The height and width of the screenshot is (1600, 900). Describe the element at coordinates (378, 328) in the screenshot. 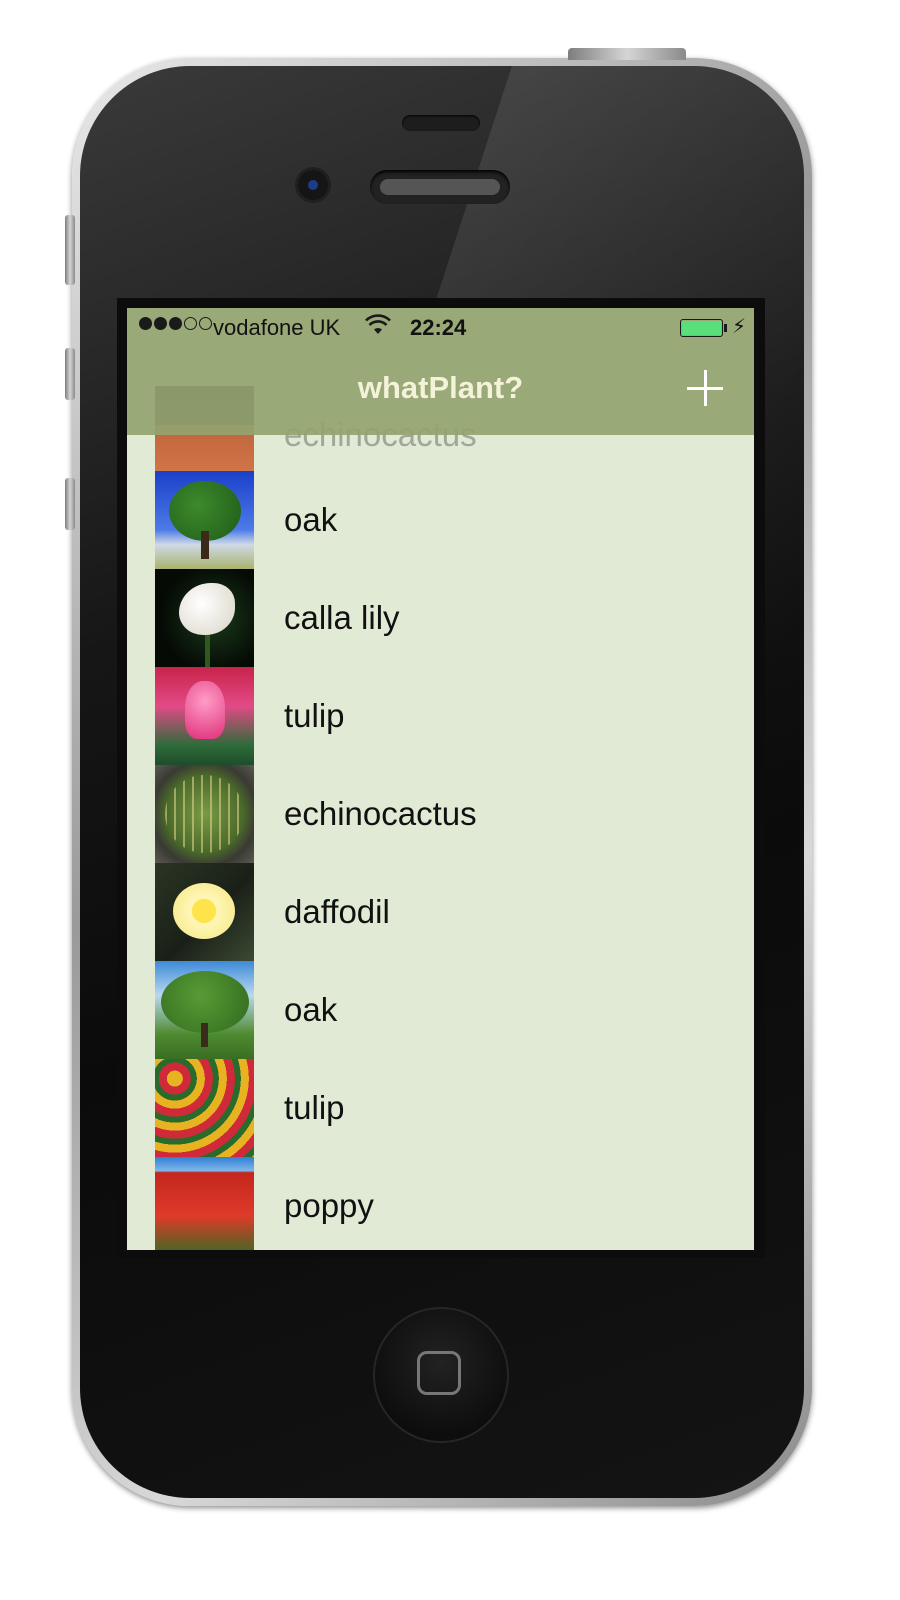

I see `wifi-icon` at that location.